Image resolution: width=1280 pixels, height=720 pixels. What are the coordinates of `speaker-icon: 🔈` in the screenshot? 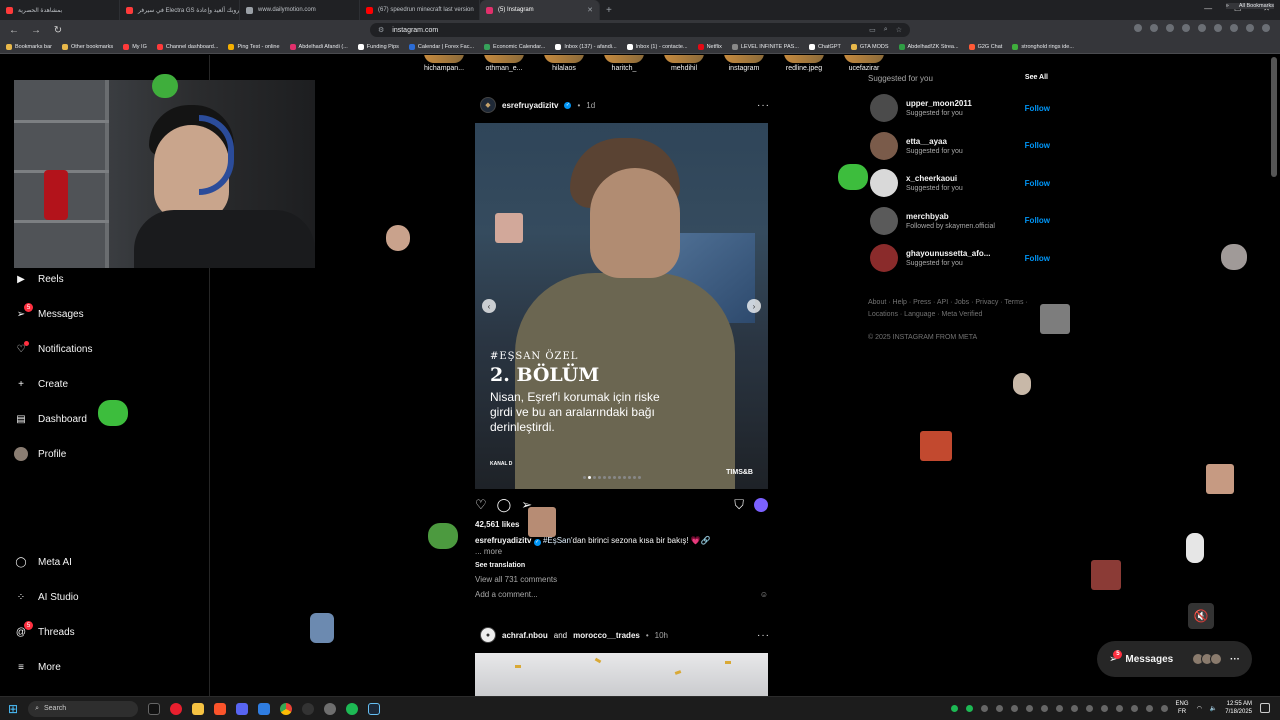 It's located at (1213, 708).